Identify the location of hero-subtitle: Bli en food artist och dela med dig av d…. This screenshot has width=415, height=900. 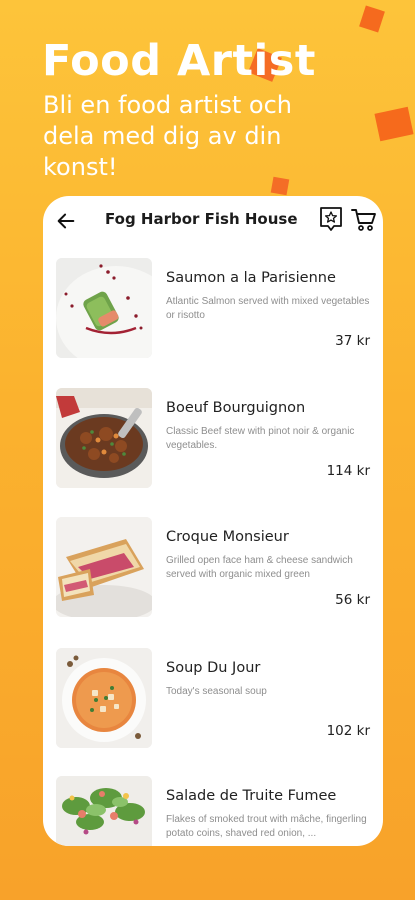
(167, 136).